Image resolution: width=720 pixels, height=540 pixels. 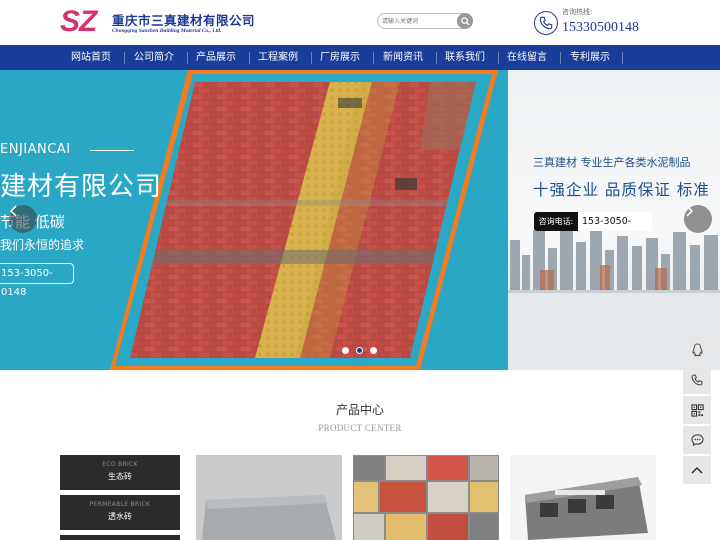 What do you see at coordinates (340, 57) in the screenshot?
I see `nav-item-factory: 厂房展示` at bounding box center [340, 57].